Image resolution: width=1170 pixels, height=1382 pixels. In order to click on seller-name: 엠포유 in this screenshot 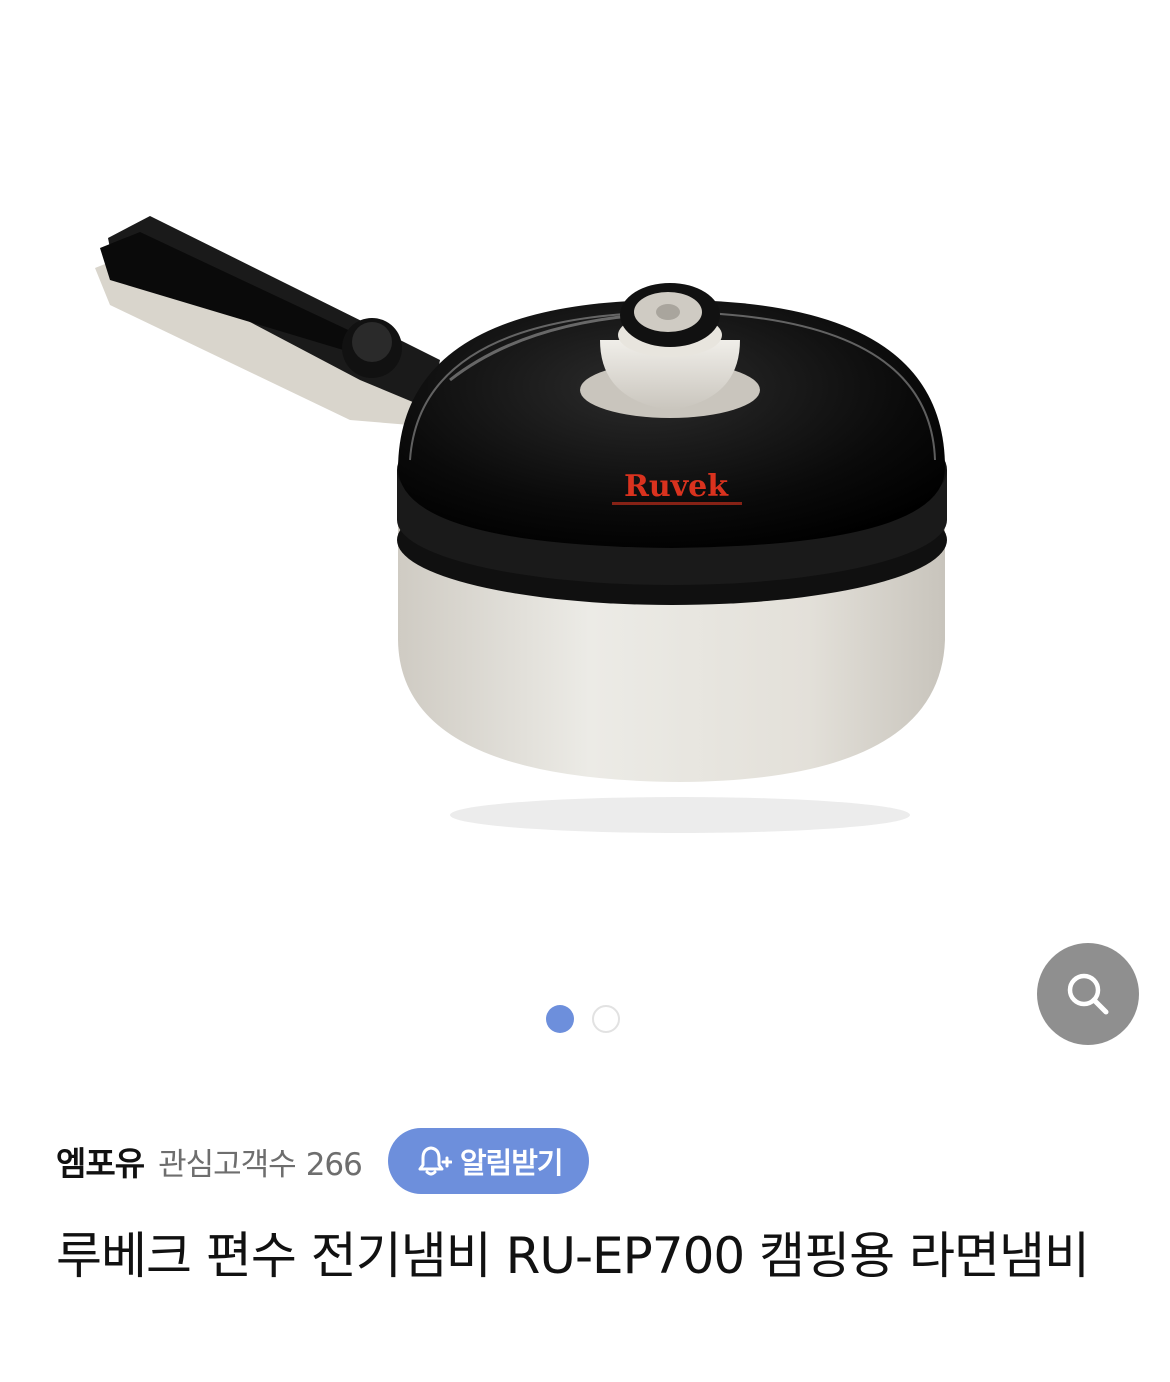, I will do `click(100, 1161)`.